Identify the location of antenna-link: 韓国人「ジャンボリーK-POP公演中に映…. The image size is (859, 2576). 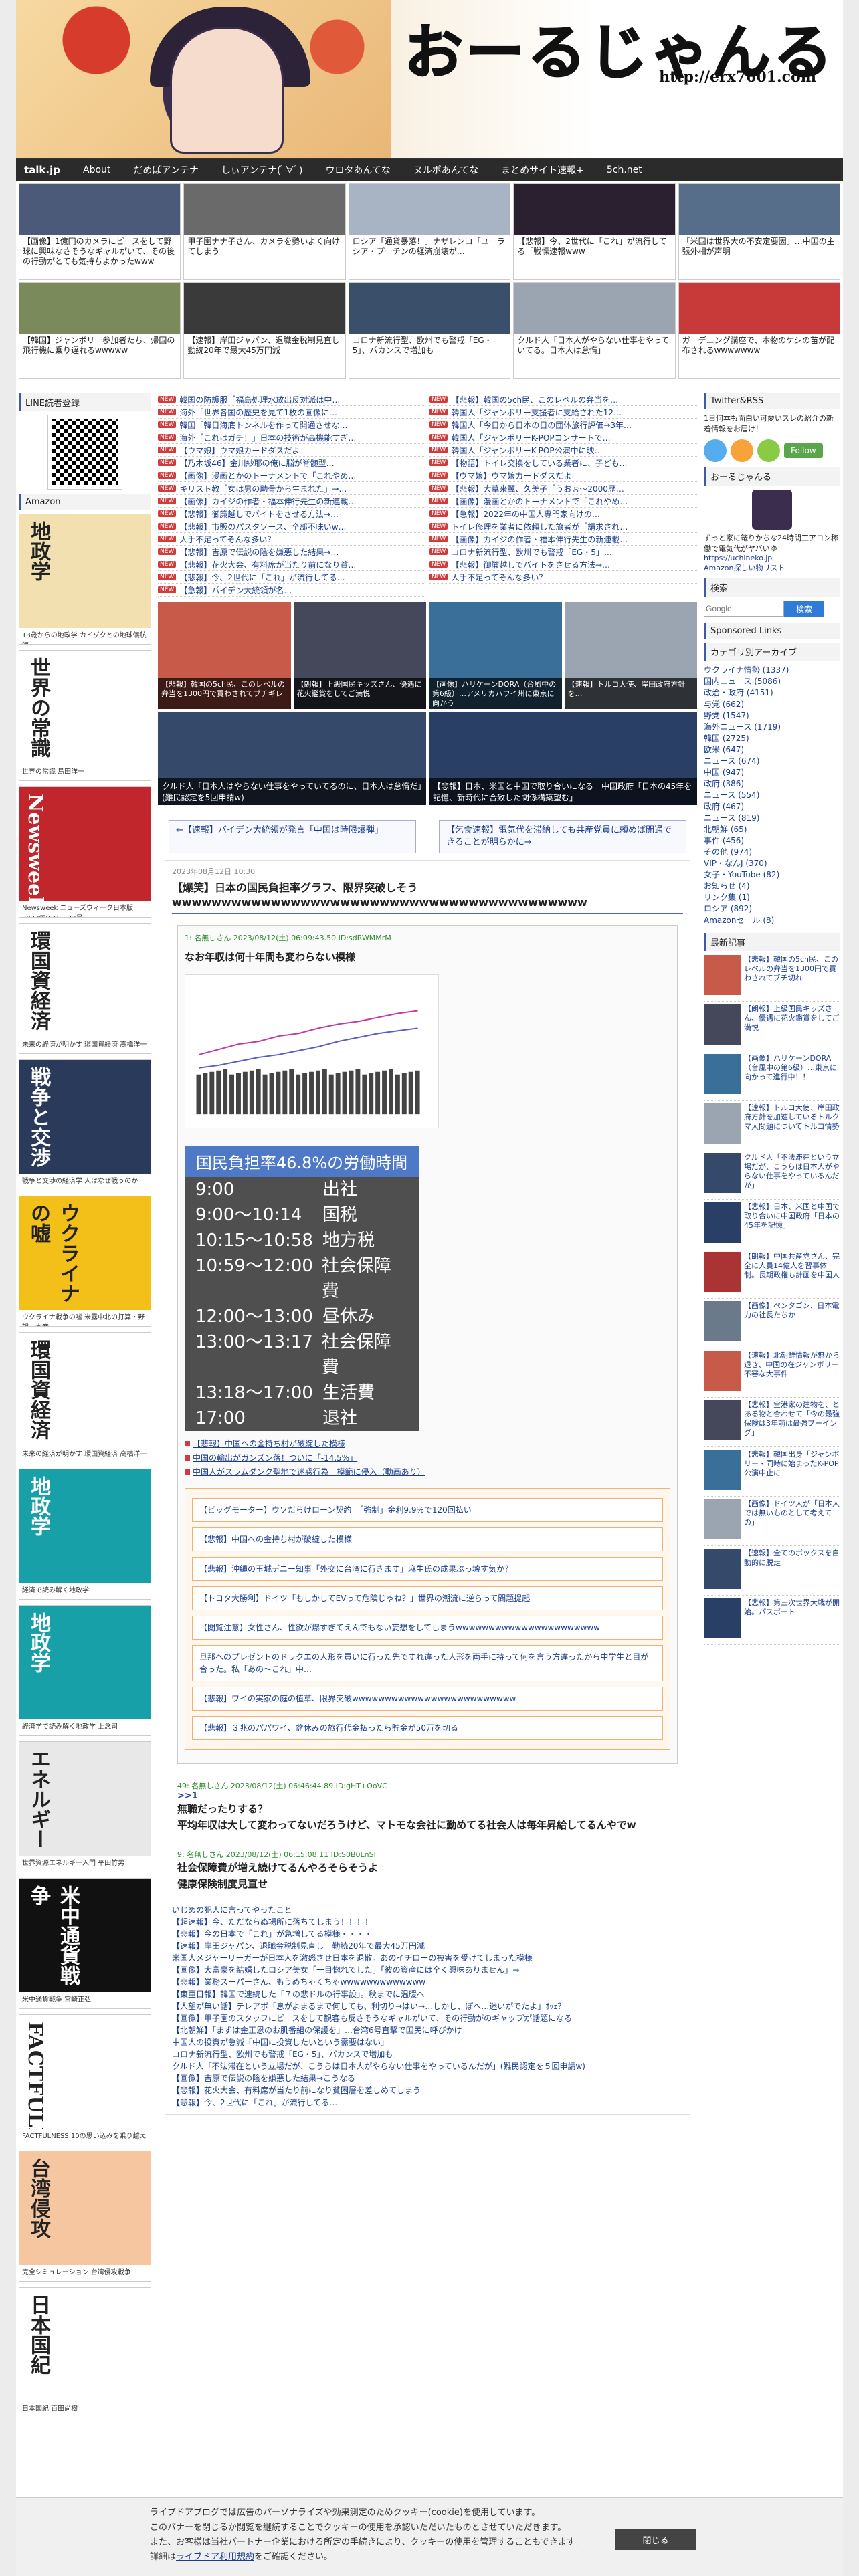
(526, 450).